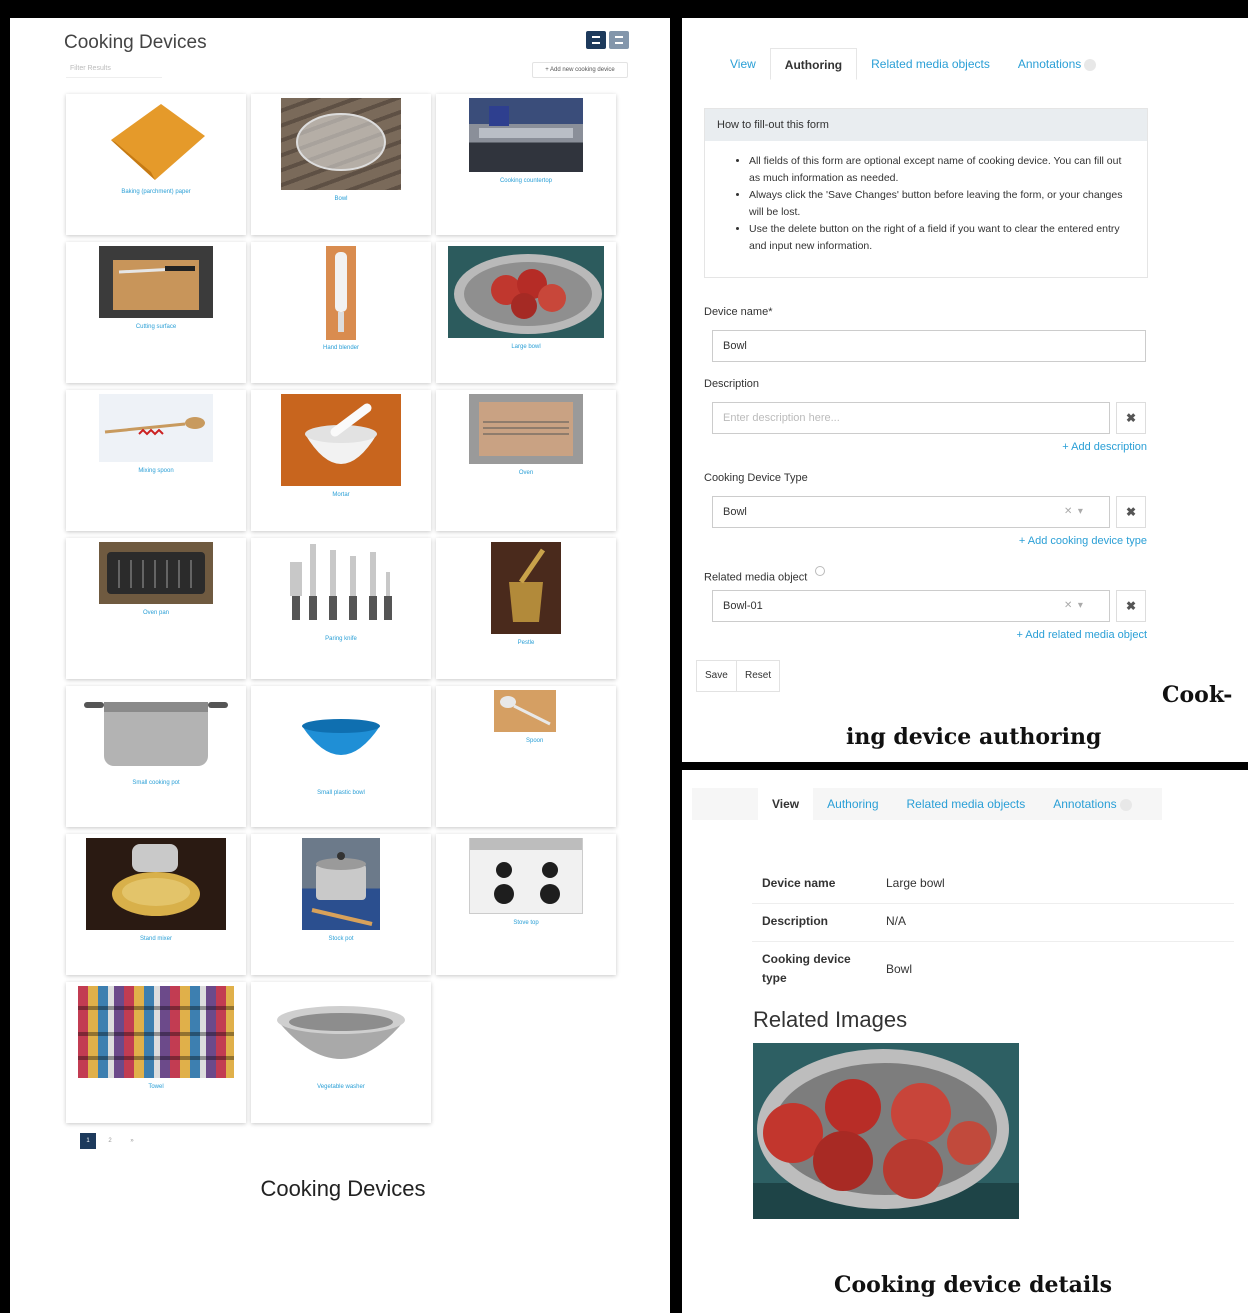 This screenshot has width=1248, height=1313. What do you see at coordinates (1049, 64) in the screenshot?
I see `tab-annotations-label: Annotations` at bounding box center [1049, 64].